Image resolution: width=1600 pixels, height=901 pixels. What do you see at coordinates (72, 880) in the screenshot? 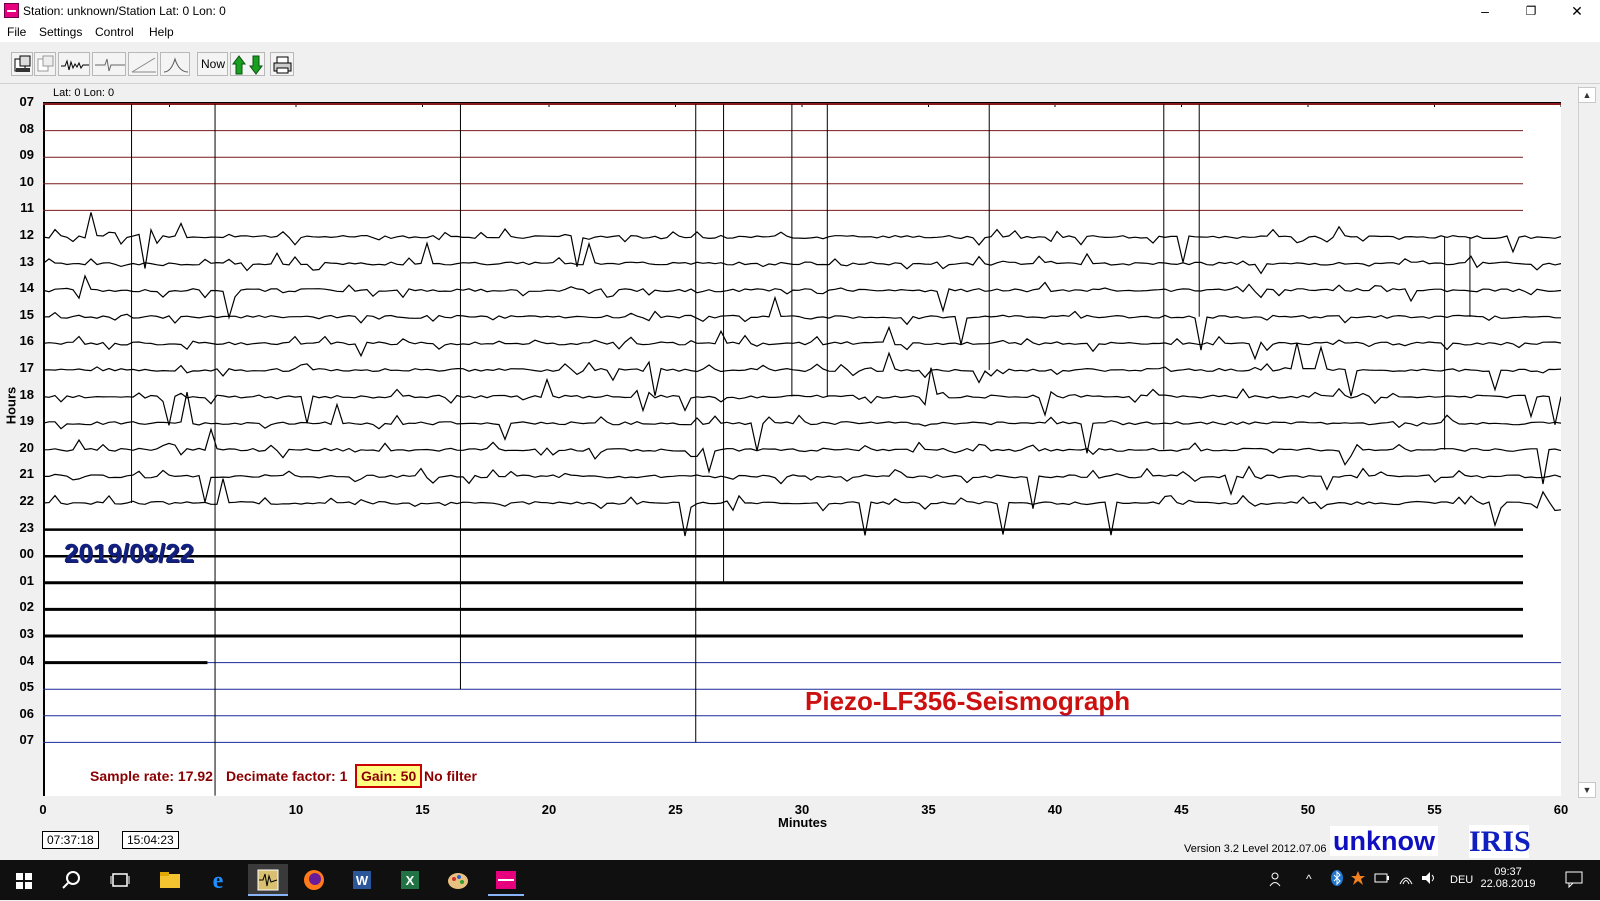
I see `search-icon` at bounding box center [72, 880].